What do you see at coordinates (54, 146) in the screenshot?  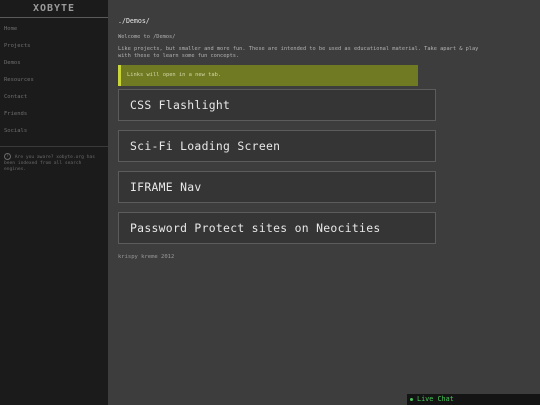 I see `sidebar-divider` at bounding box center [54, 146].